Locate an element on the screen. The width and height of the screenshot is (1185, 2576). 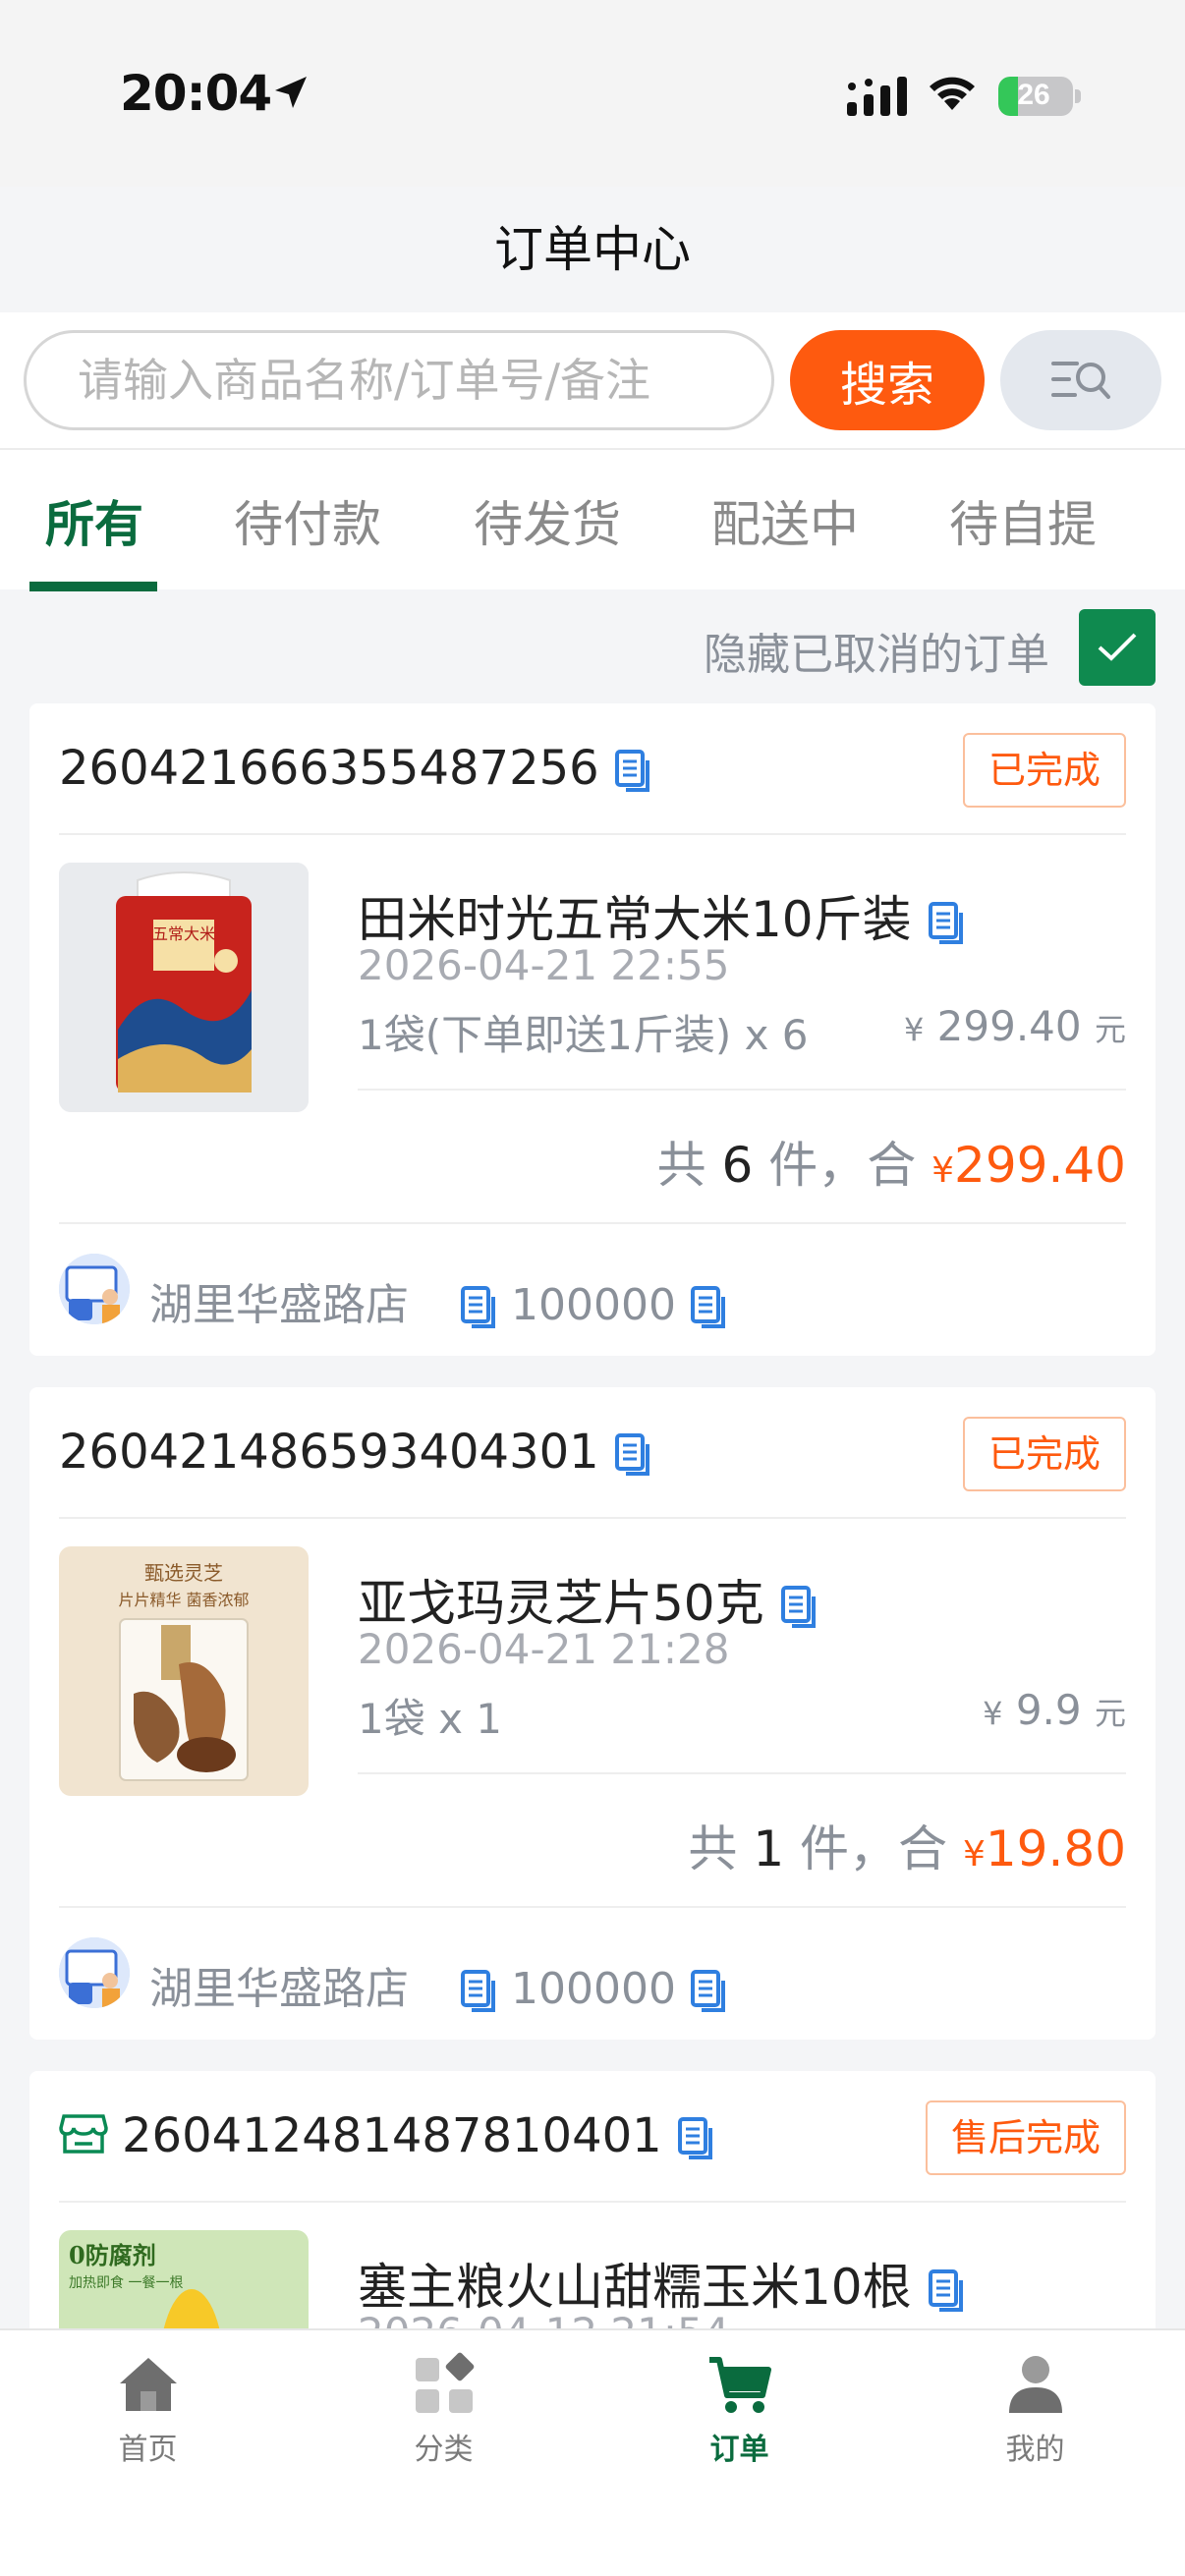
rice-bag-image: 五常大米 is located at coordinates (184, 987).